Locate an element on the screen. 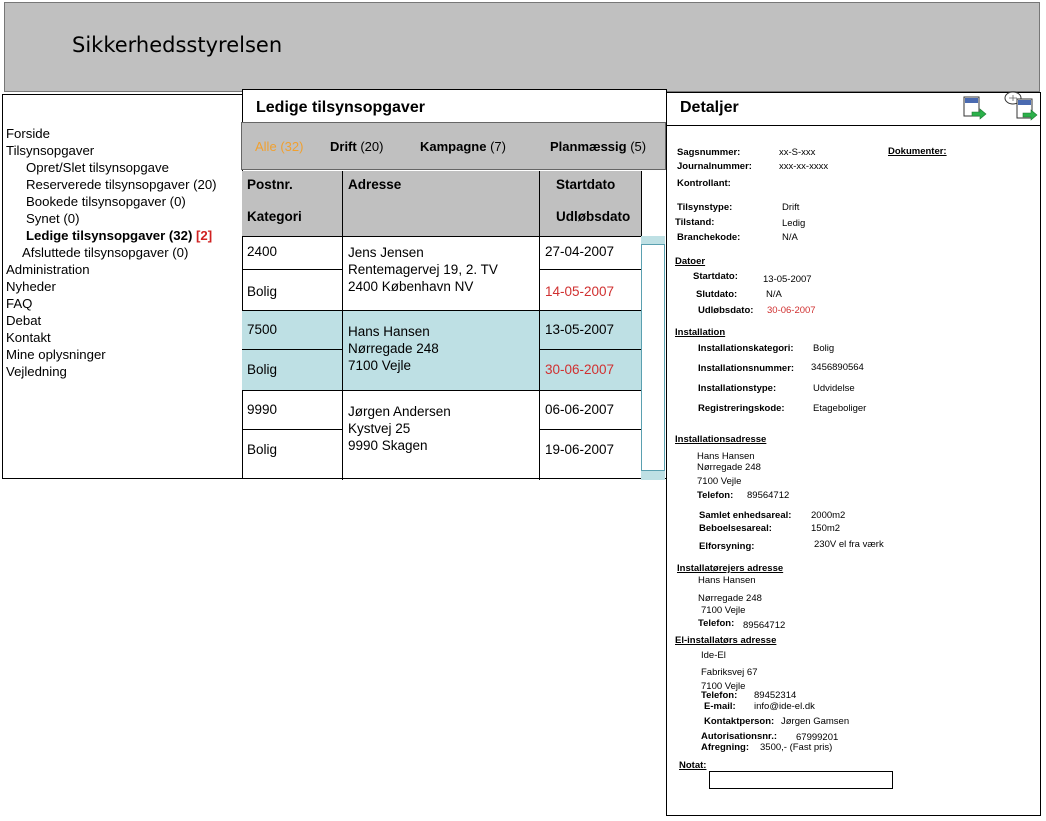  cell-adresse-street: Nørregade 248 is located at coordinates (393, 349).